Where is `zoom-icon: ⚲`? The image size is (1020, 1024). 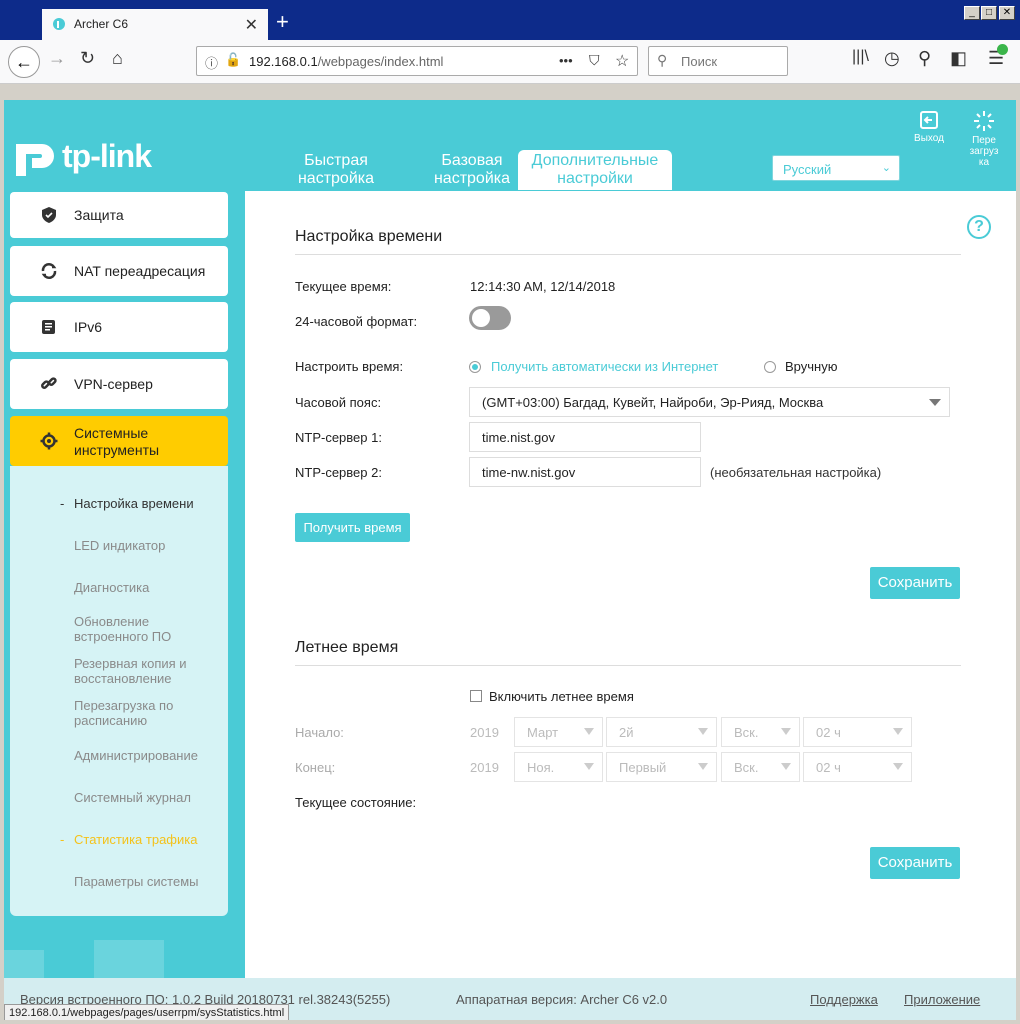
zoom-icon: ⚲ is located at coordinates (924, 58).